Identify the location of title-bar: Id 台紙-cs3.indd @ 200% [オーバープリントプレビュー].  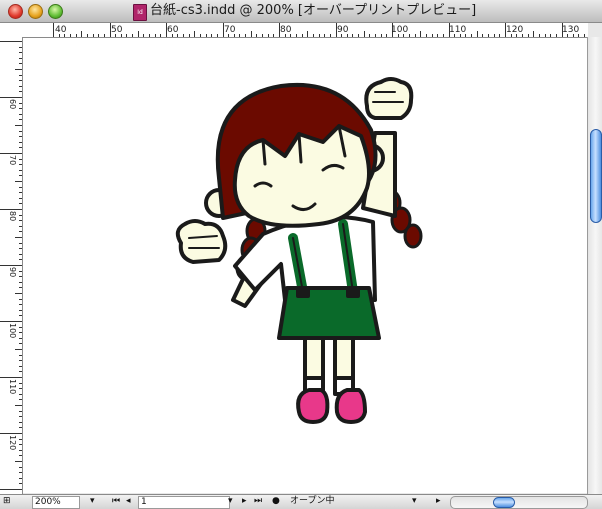
(301, 11).